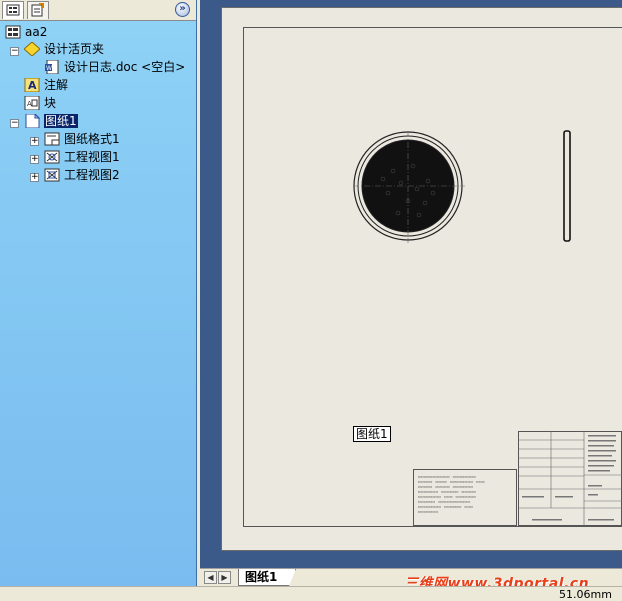 This screenshot has width=622, height=601. Describe the element at coordinates (92, 175) in the screenshot. I see `tree-item-label: 工程视图2` at that location.